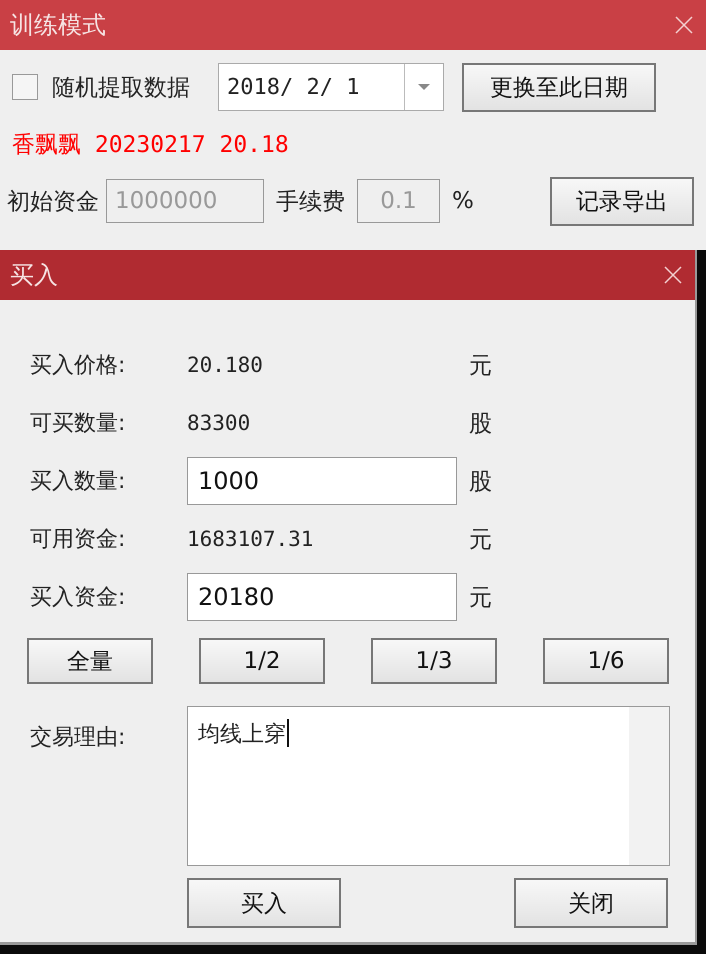 Image resolution: width=706 pixels, height=954 pixels. What do you see at coordinates (78, 598) in the screenshot?
I see `field-label: 买入资金:` at bounding box center [78, 598].